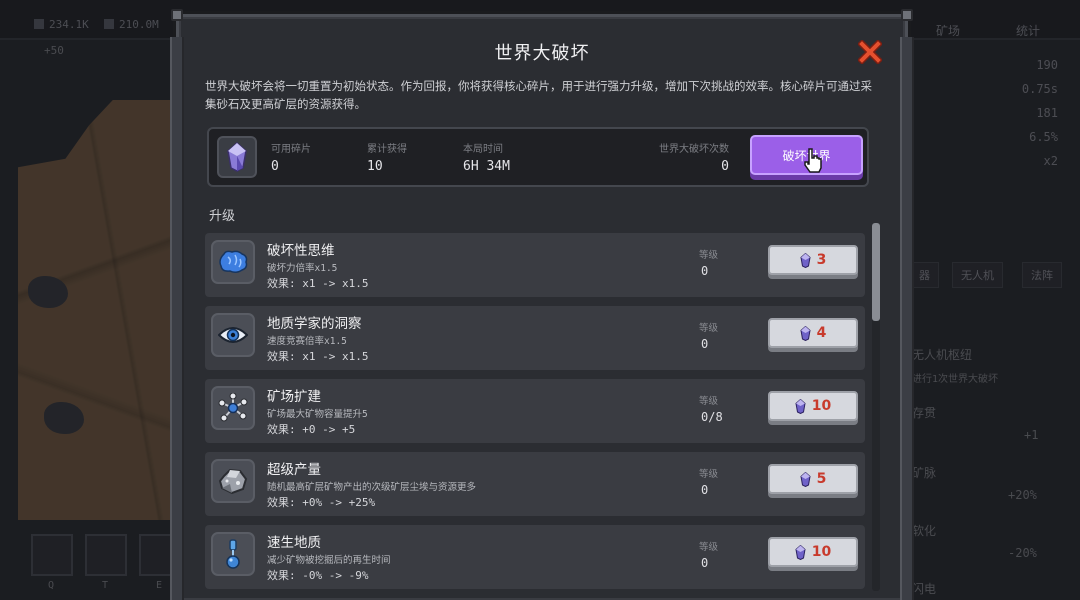  I want to click on buy-upgrade-button: 3, so click(813, 260).